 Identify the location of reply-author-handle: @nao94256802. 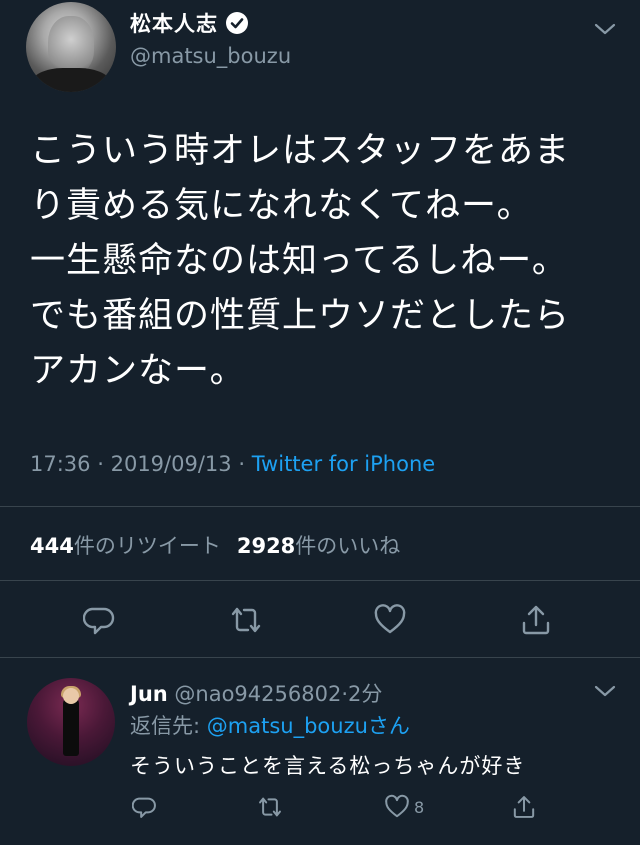
(257, 694).